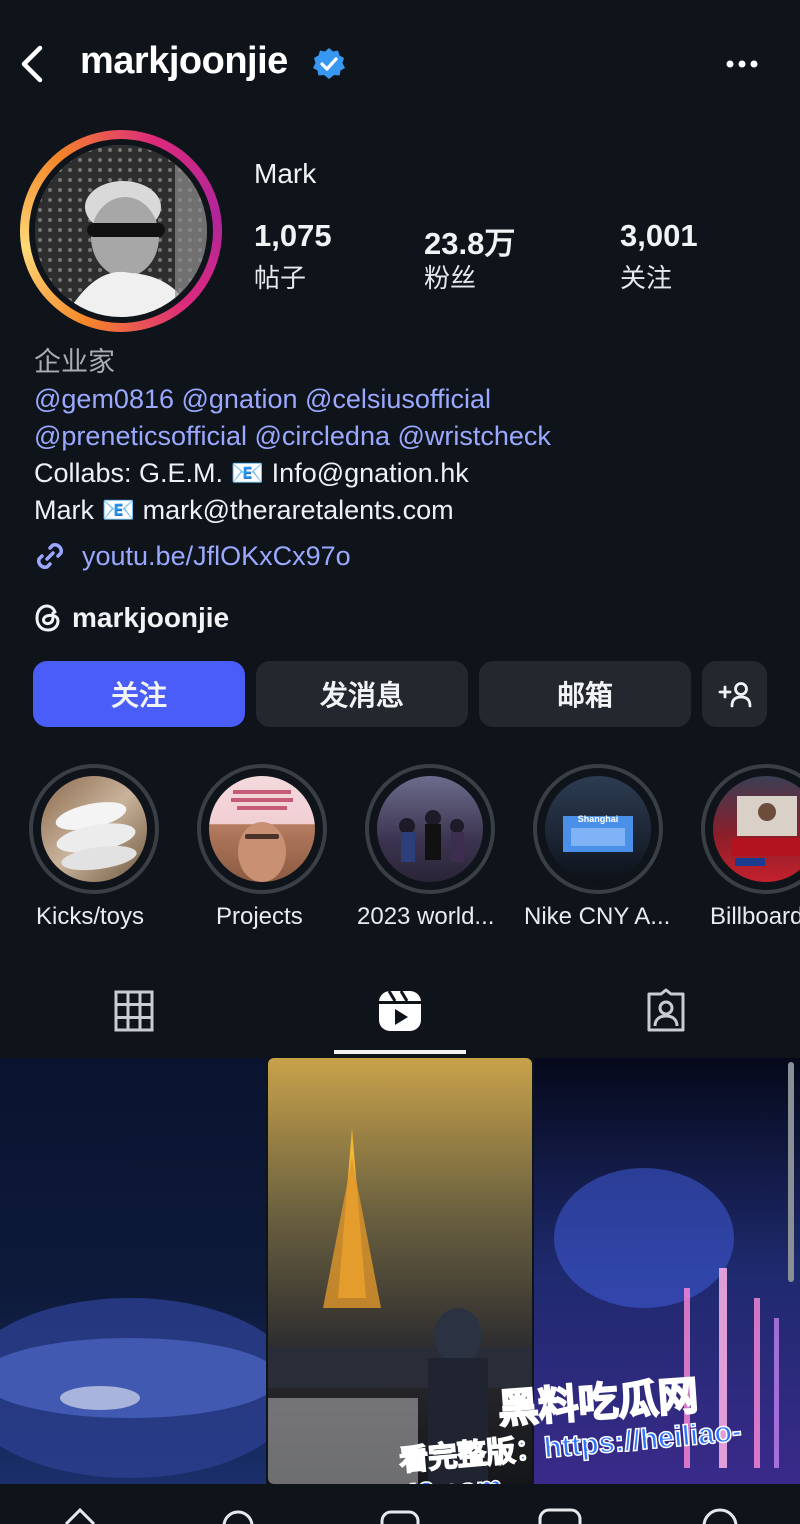  I want to click on tab-reels, so click(399, 1011).